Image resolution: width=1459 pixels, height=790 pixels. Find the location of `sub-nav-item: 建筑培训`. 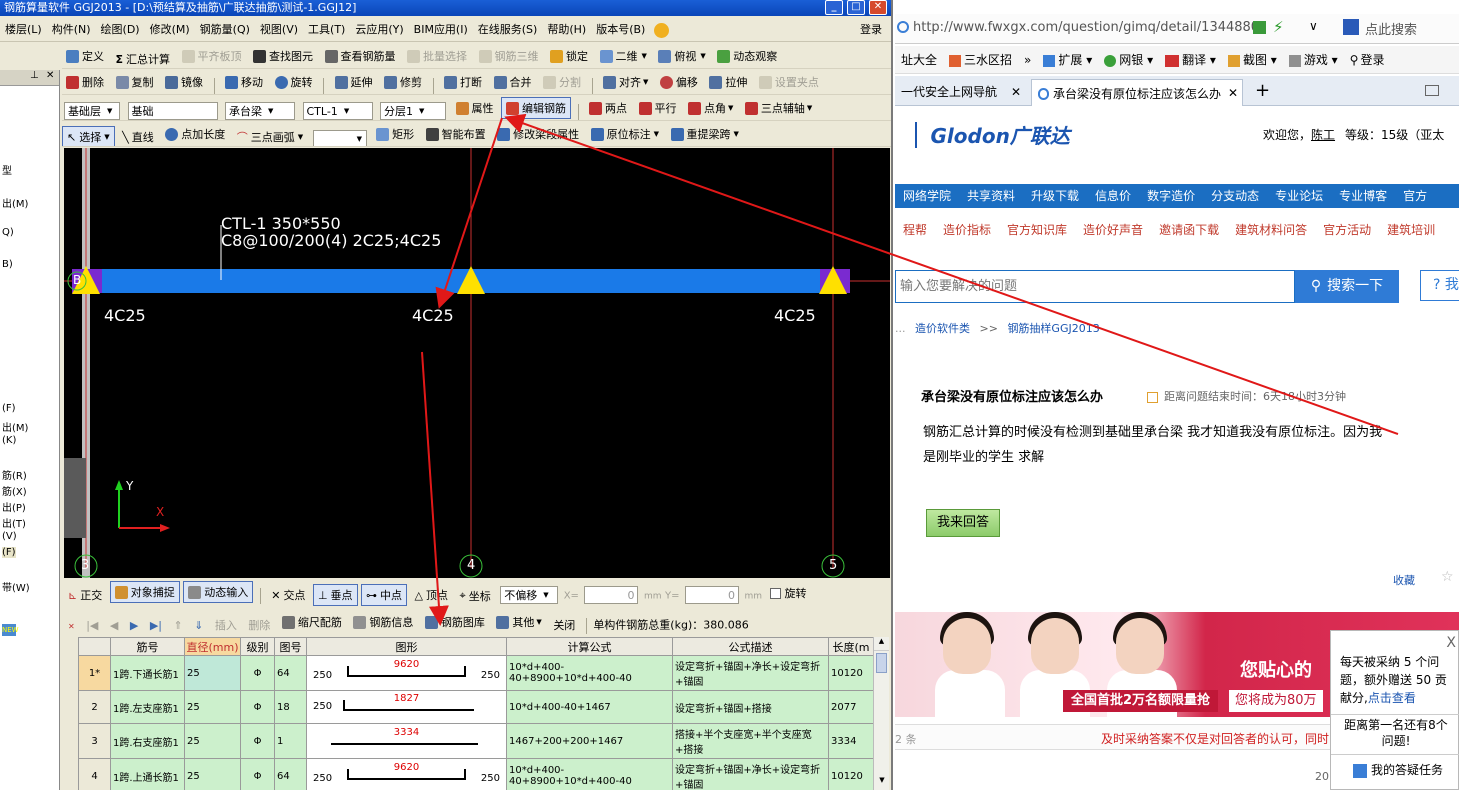

sub-nav-item: 建筑培训 is located at coordinates (1411, 230).